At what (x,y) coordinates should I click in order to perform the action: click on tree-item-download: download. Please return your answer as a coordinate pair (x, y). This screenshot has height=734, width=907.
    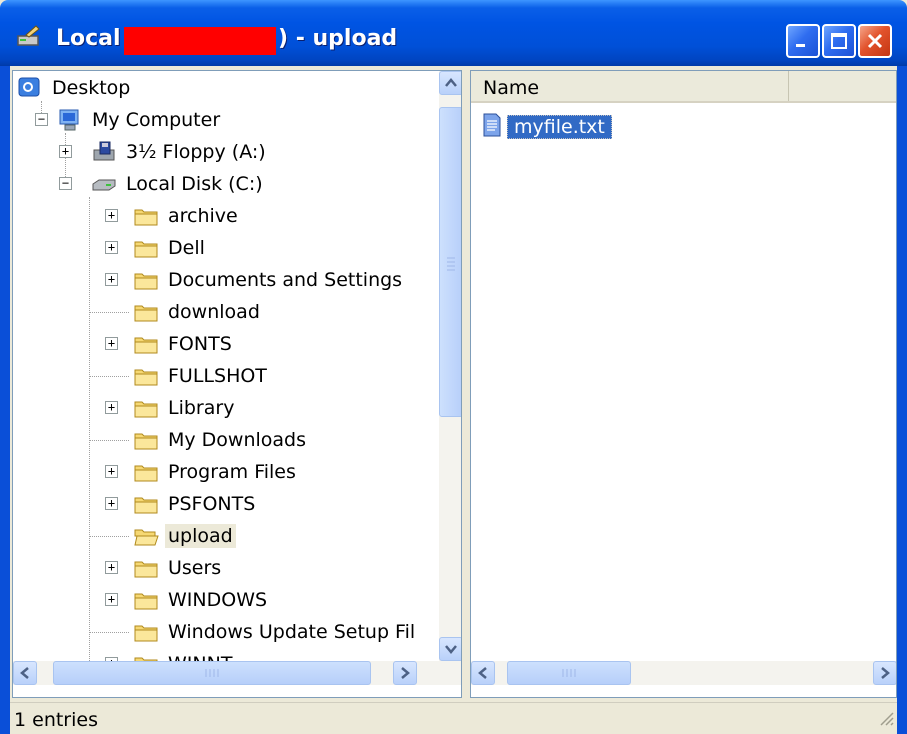
    Looking at the image, I should click on (198, 312).